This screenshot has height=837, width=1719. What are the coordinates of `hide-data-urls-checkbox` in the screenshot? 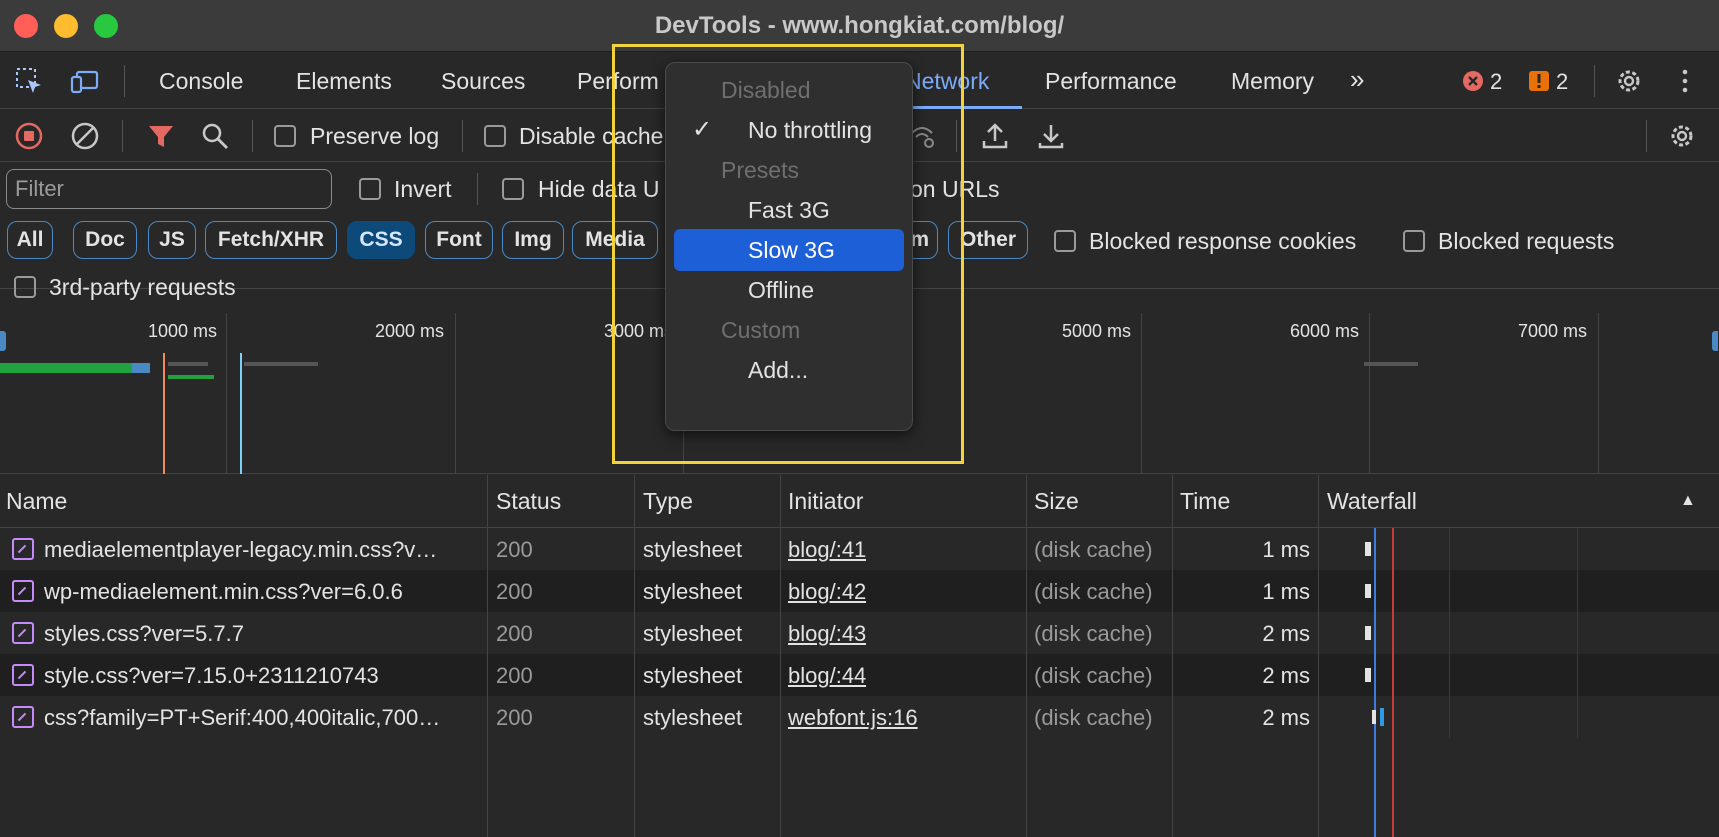 It's located at (513, 189).